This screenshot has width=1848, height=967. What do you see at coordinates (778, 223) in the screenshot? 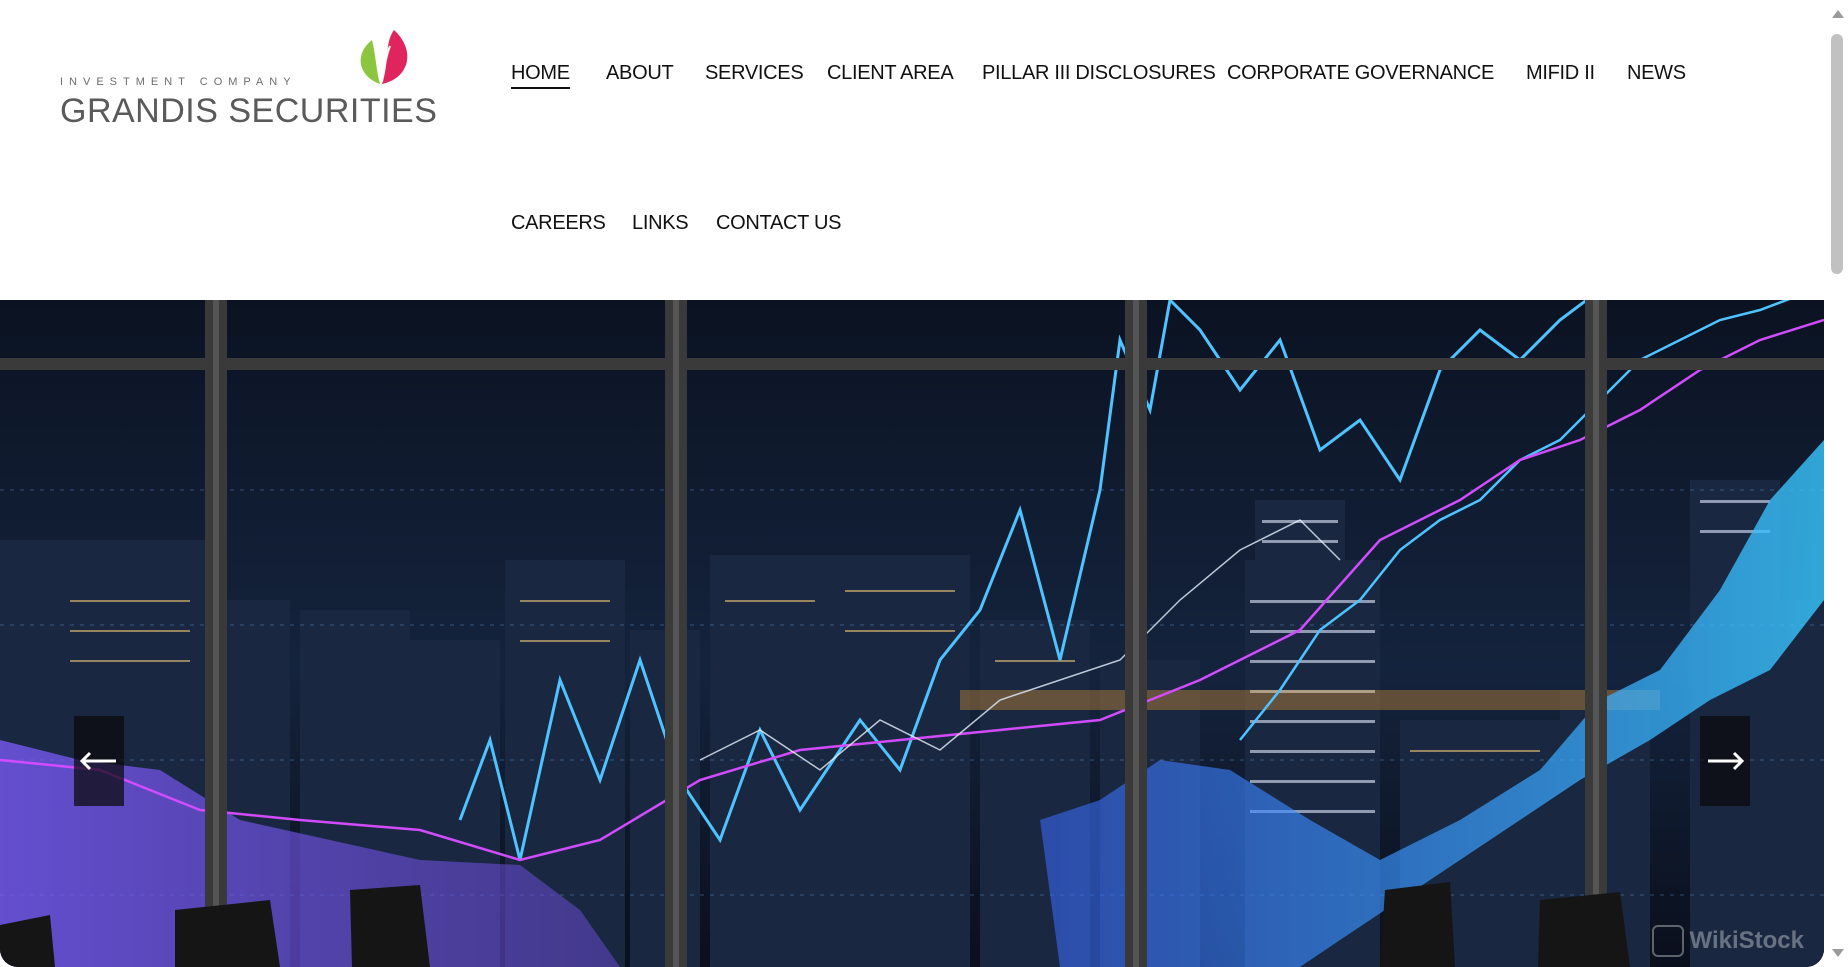
I see `nav-contact-us: CONTACT US` at bounding box center [778, 223].